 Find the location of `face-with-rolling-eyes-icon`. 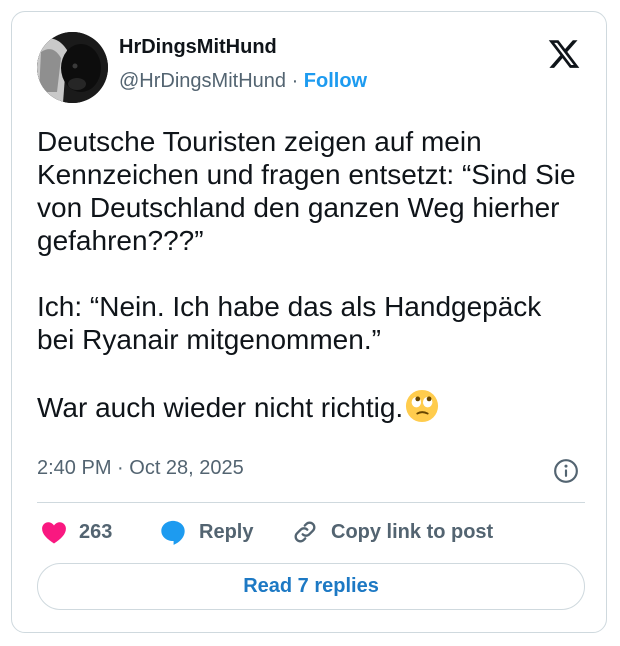

face-with-rolling-eyes-icon is located at coordinates (422, 406).